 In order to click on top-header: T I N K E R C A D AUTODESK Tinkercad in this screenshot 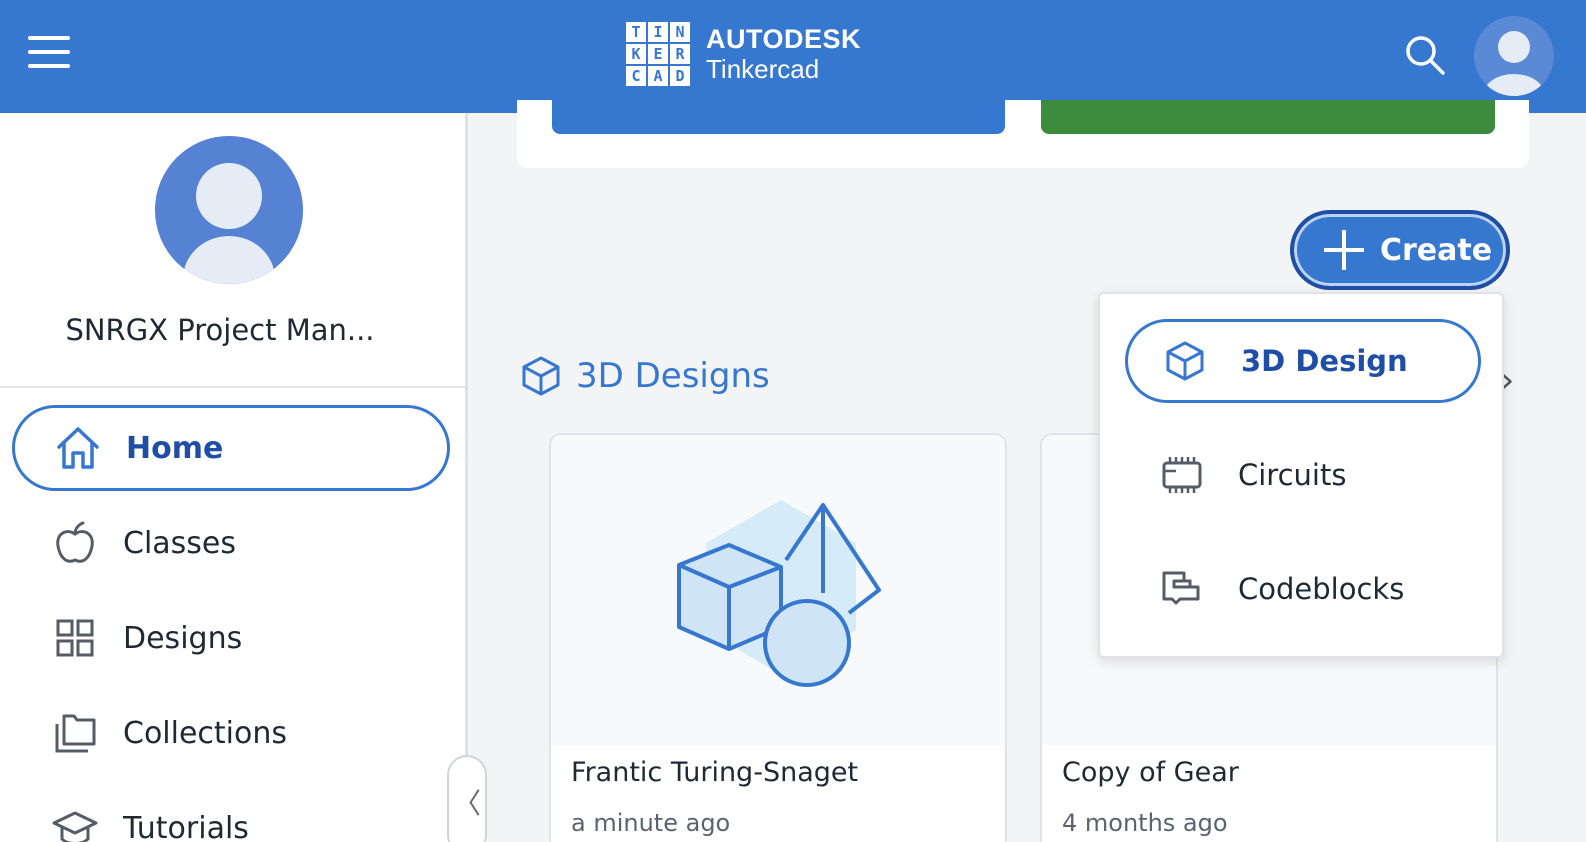, I will do `click(793, 56)`.